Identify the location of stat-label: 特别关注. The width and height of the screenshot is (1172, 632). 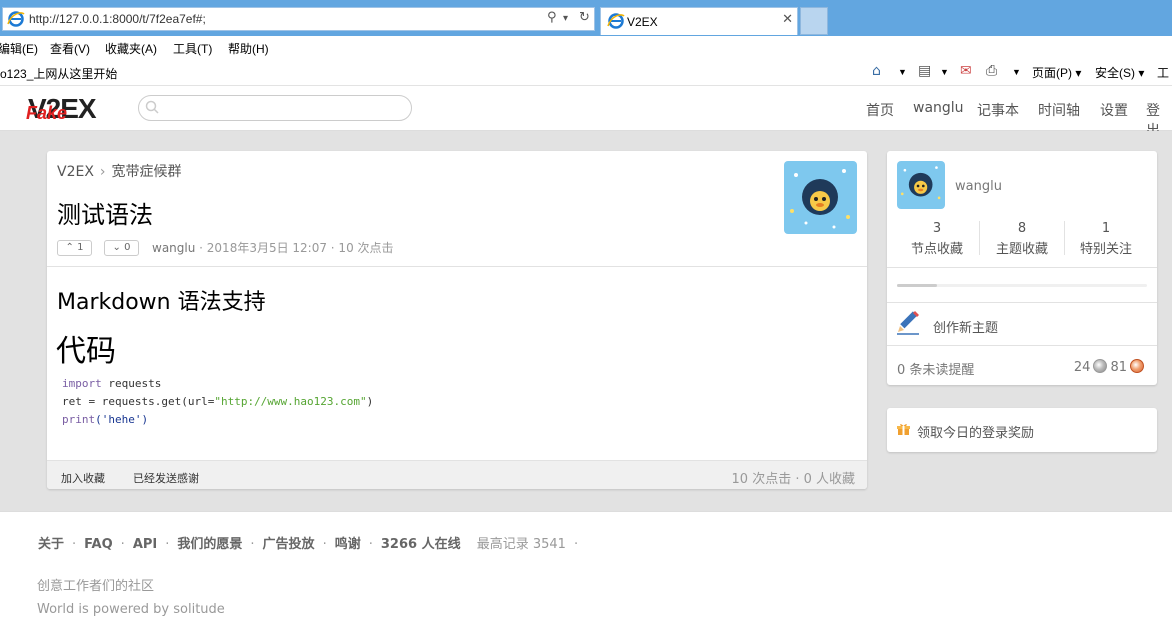
(1105, 249).